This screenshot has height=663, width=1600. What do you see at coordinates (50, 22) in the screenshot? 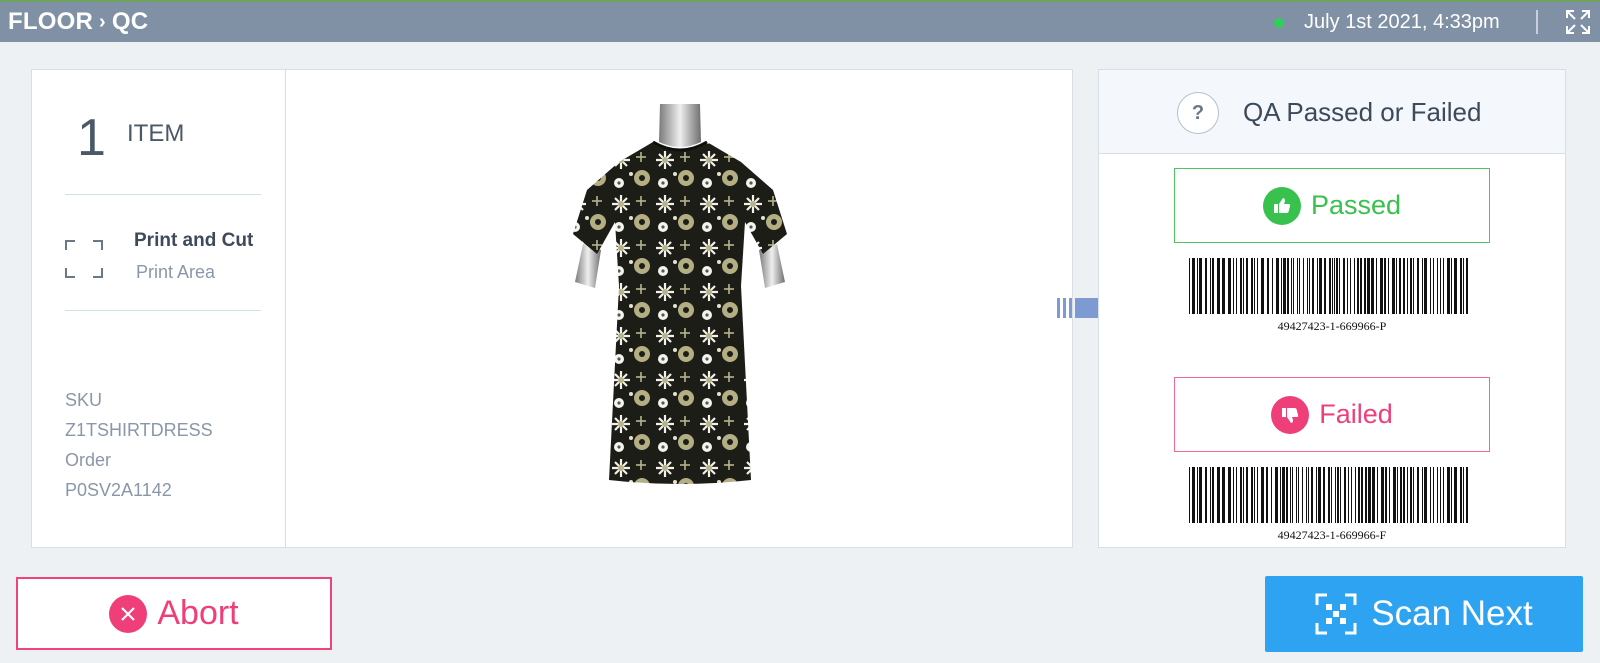
I see `breadcrumb-floor: FLOOR` at bounding box center [50, 22].